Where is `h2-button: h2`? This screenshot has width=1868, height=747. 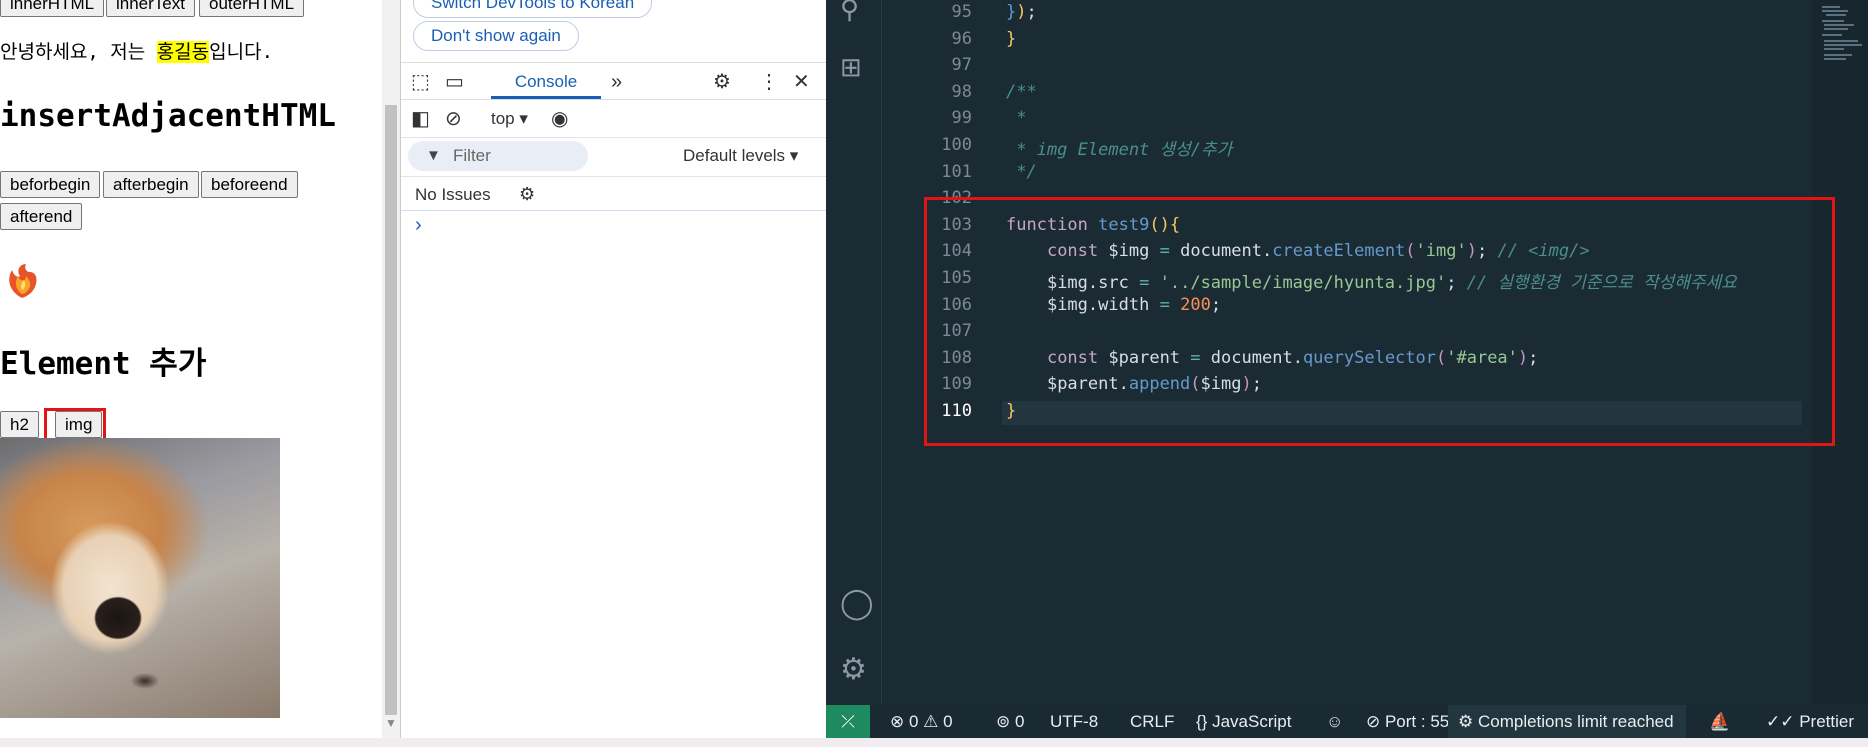 h2-button: h2 is located at coordinates (19, 424).